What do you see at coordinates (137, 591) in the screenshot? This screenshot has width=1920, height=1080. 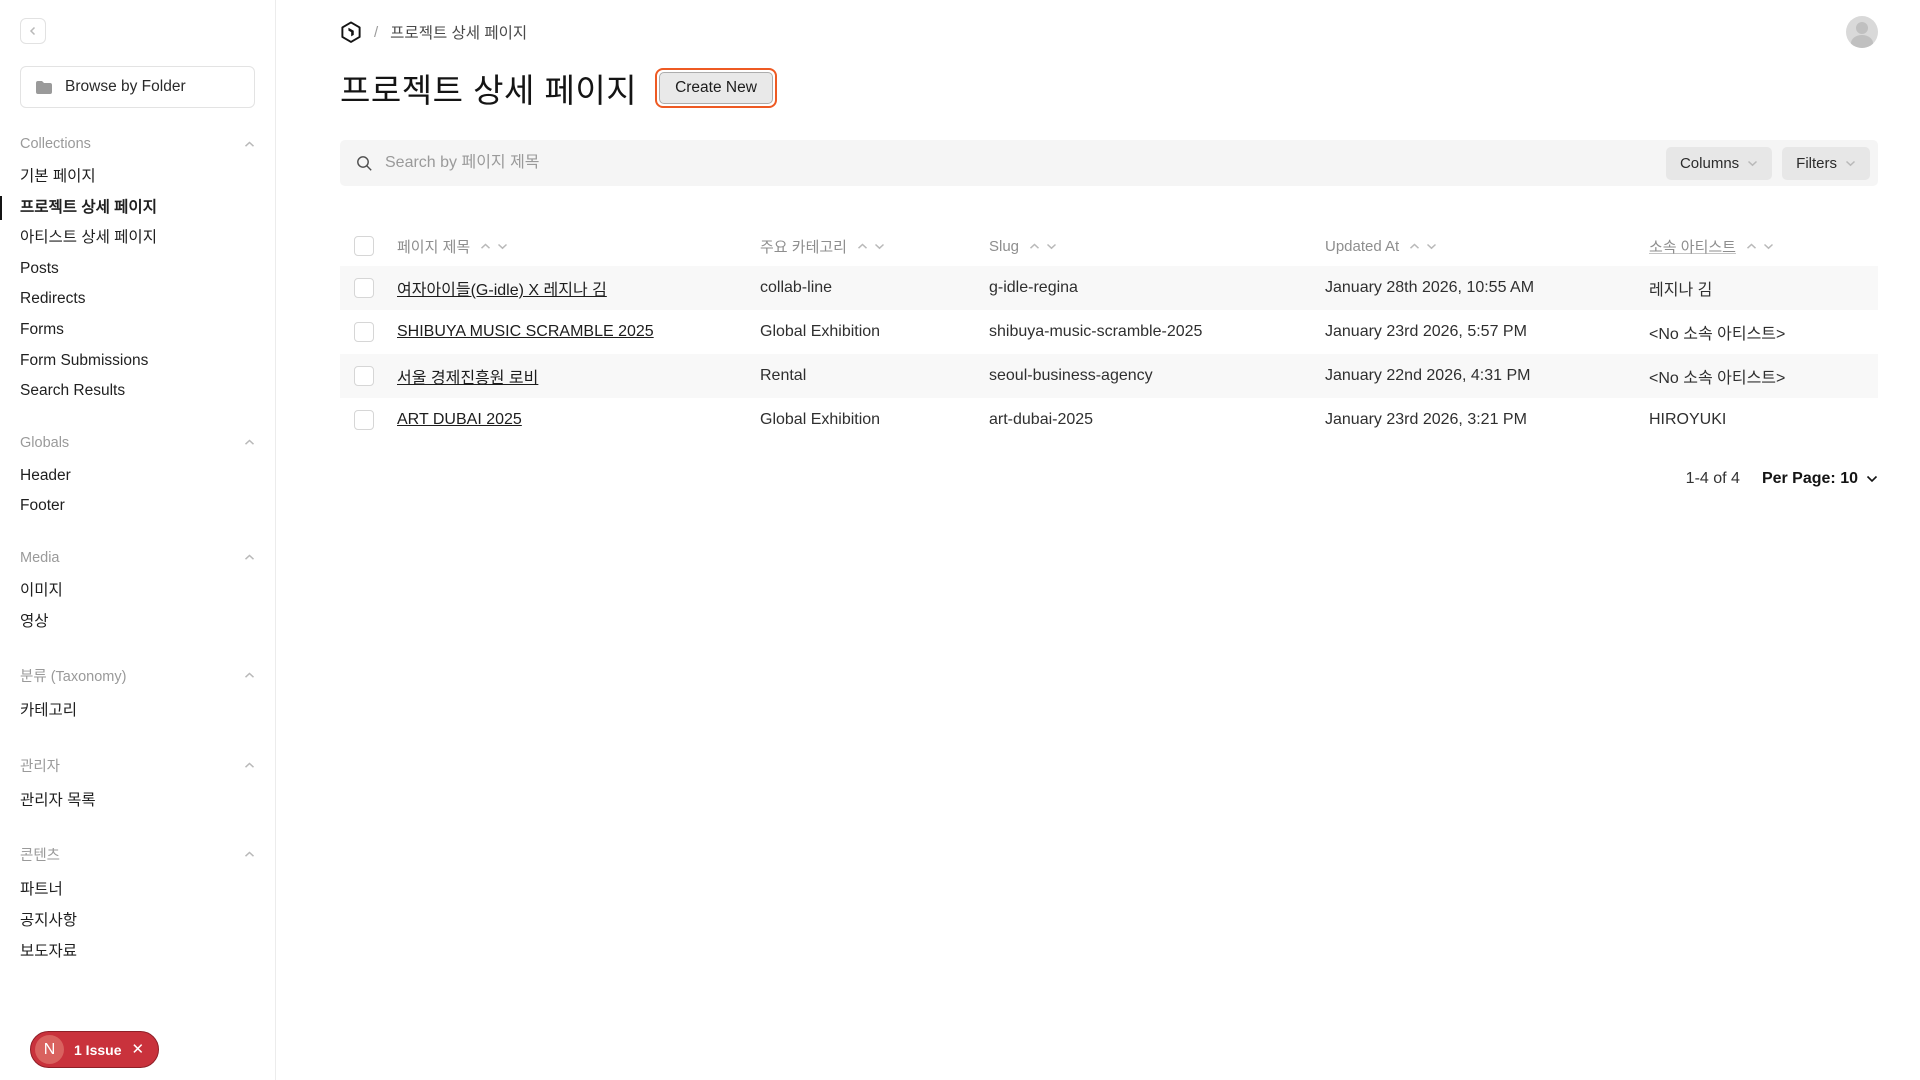 I see `sidebar-item-이미지: 이미지` at bounding box center [137, 591].